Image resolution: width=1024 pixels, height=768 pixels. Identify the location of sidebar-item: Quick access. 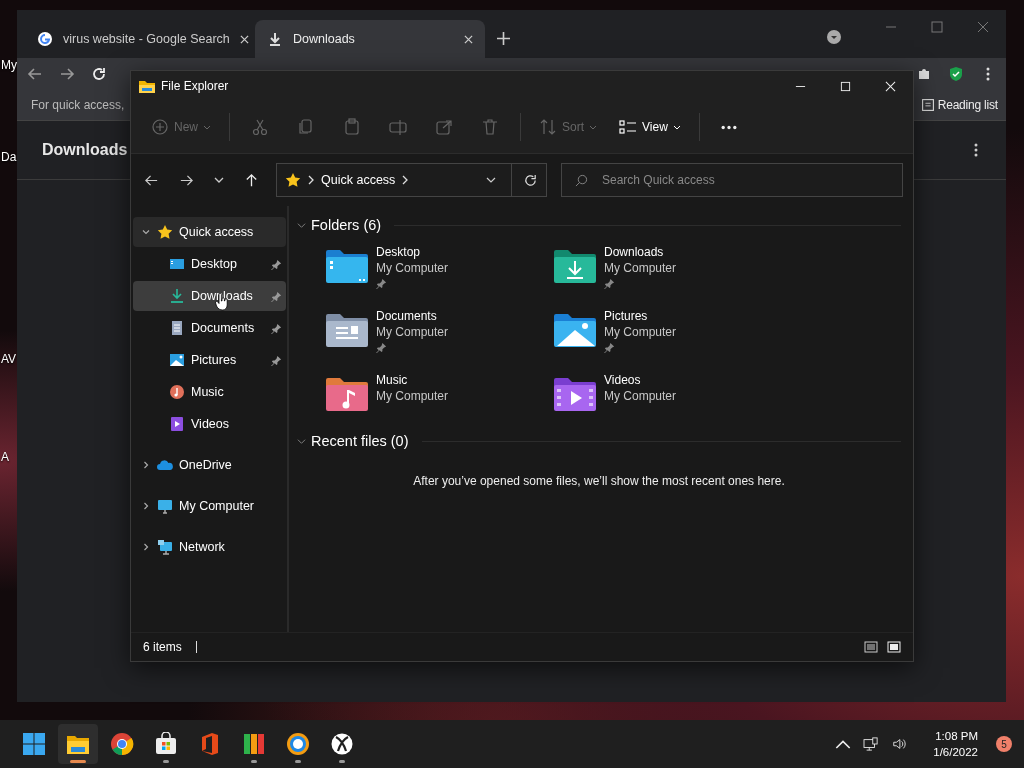
(209, 232).